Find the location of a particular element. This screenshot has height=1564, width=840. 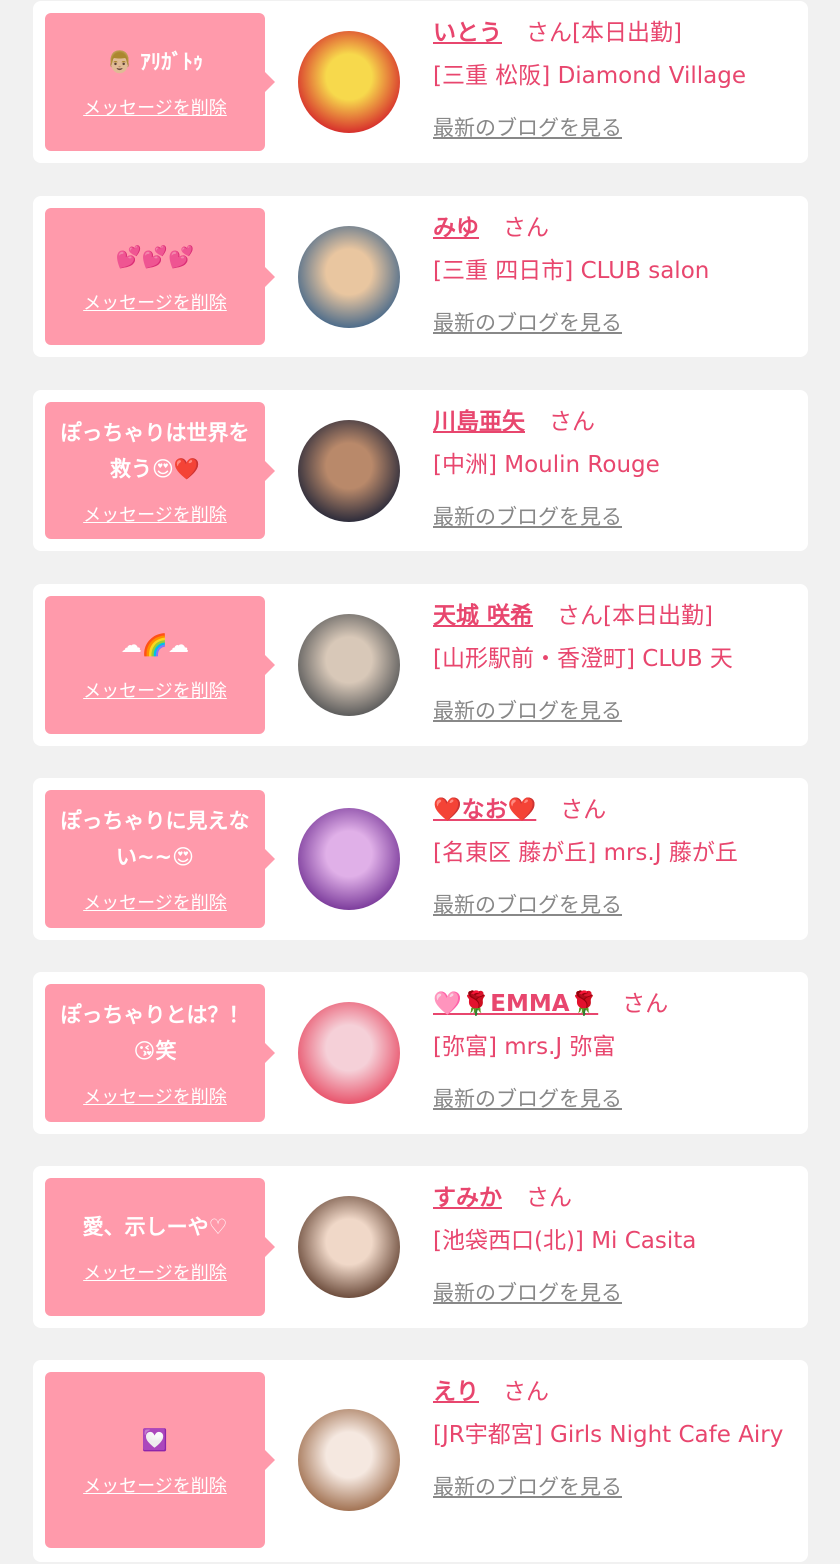

cast-name-link: えり is located at coordinates (456, 1392).